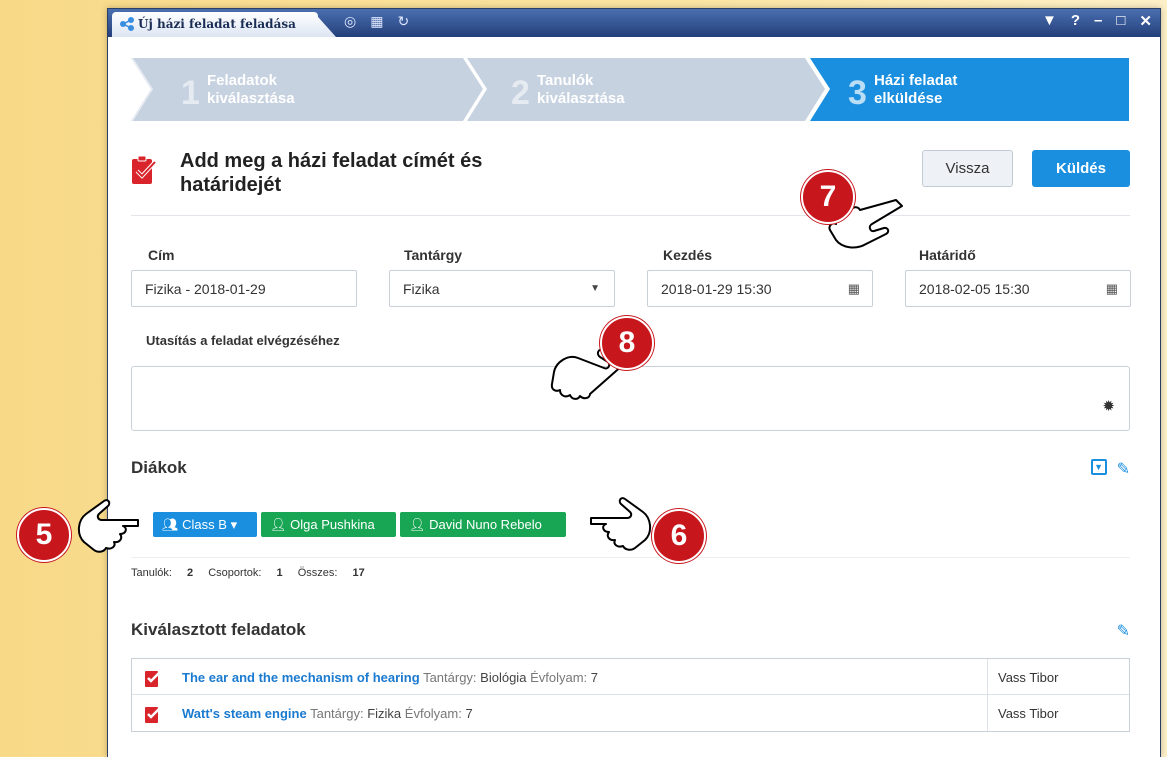  Describe the element at coordinates (433, 255) in the screenshot. I see `subject-label: Tantárgy` at that location.